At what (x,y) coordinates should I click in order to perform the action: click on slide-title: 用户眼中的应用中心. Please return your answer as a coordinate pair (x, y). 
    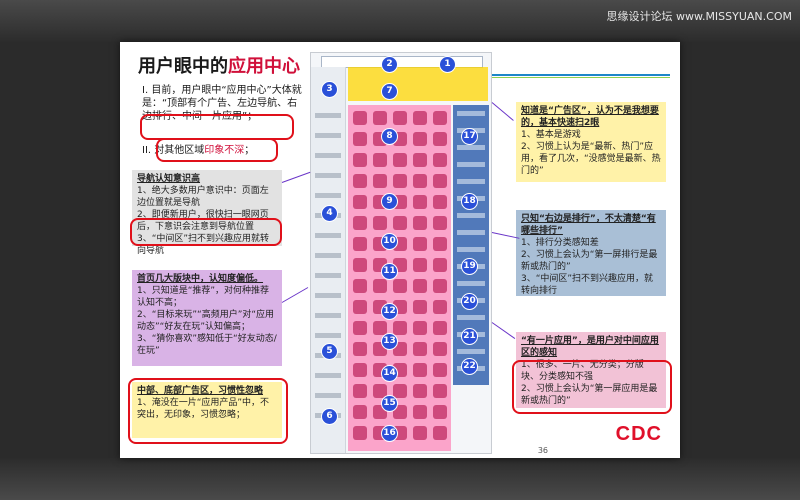
    Looking at the image, I should click on (219, 65).